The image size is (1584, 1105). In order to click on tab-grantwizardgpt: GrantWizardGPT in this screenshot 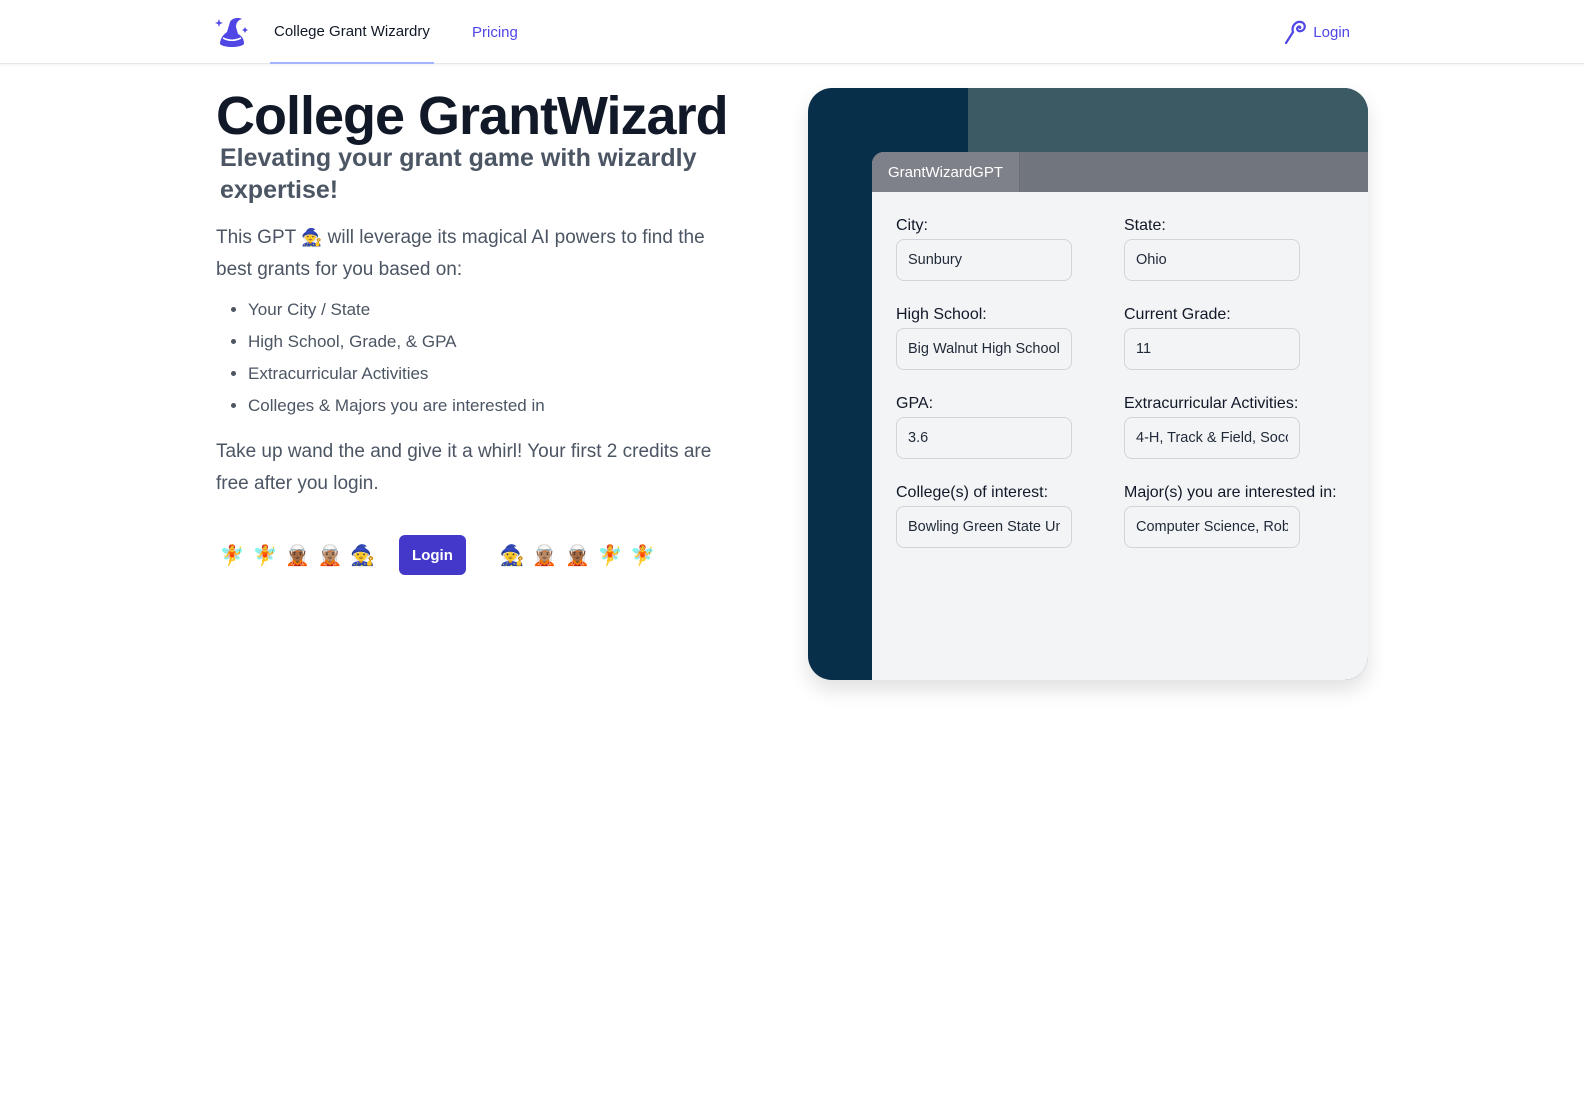, I will do `click(946, 172)`.